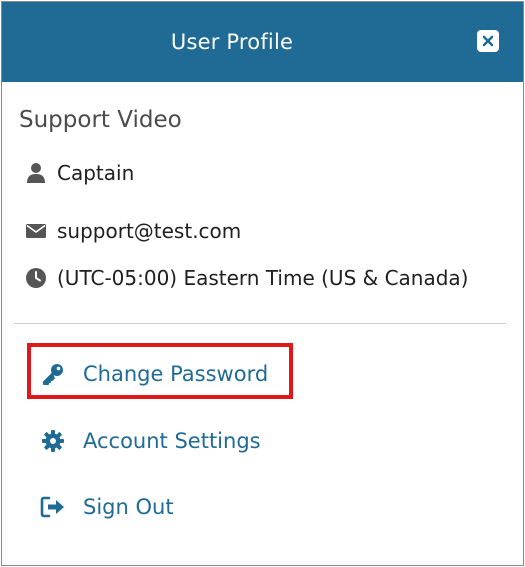 Image resolution: width=525 pixels, height=567 pixels. What do you see at coordinates (36, 278) in the screenshot?
I see `clock-icon` at bounding box center [36, 278].